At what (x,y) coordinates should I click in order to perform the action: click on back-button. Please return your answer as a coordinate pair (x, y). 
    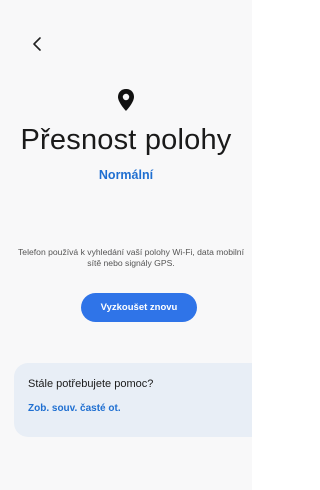
    Looking at the image, I should click on (38, 44).